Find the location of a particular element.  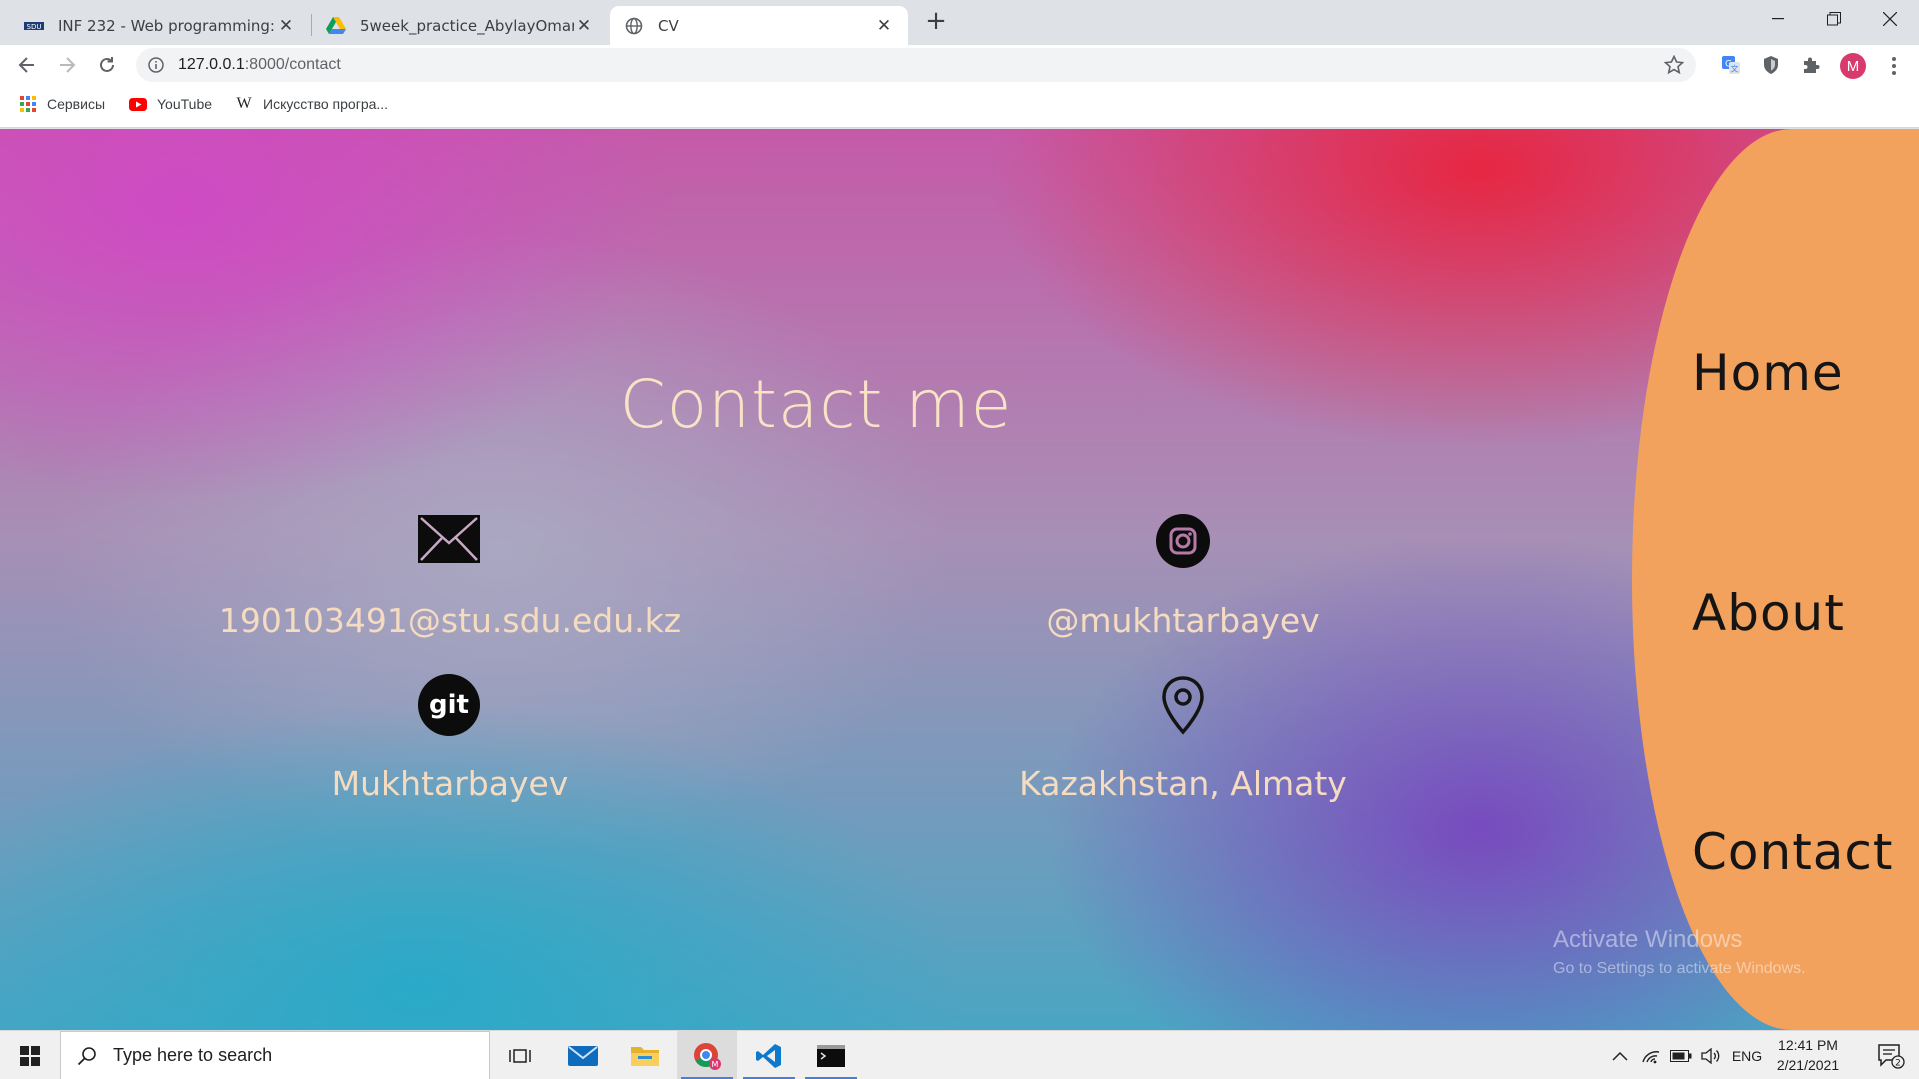

shield-extension-icon is located at coordinates (1771, 65).